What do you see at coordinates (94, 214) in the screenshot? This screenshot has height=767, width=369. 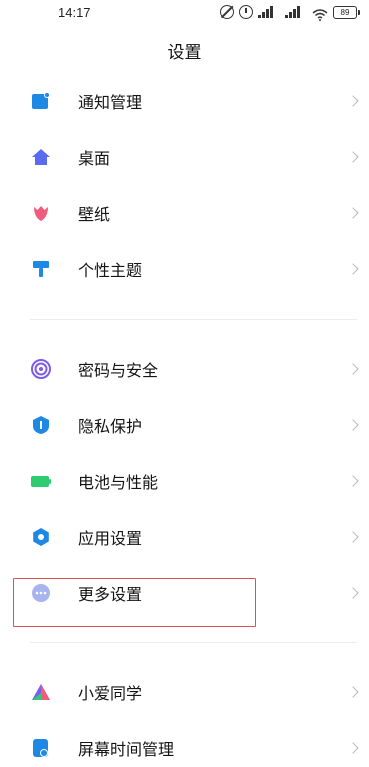 I see `settings-item-label: 壁纸` at bounding box center [94, 214].